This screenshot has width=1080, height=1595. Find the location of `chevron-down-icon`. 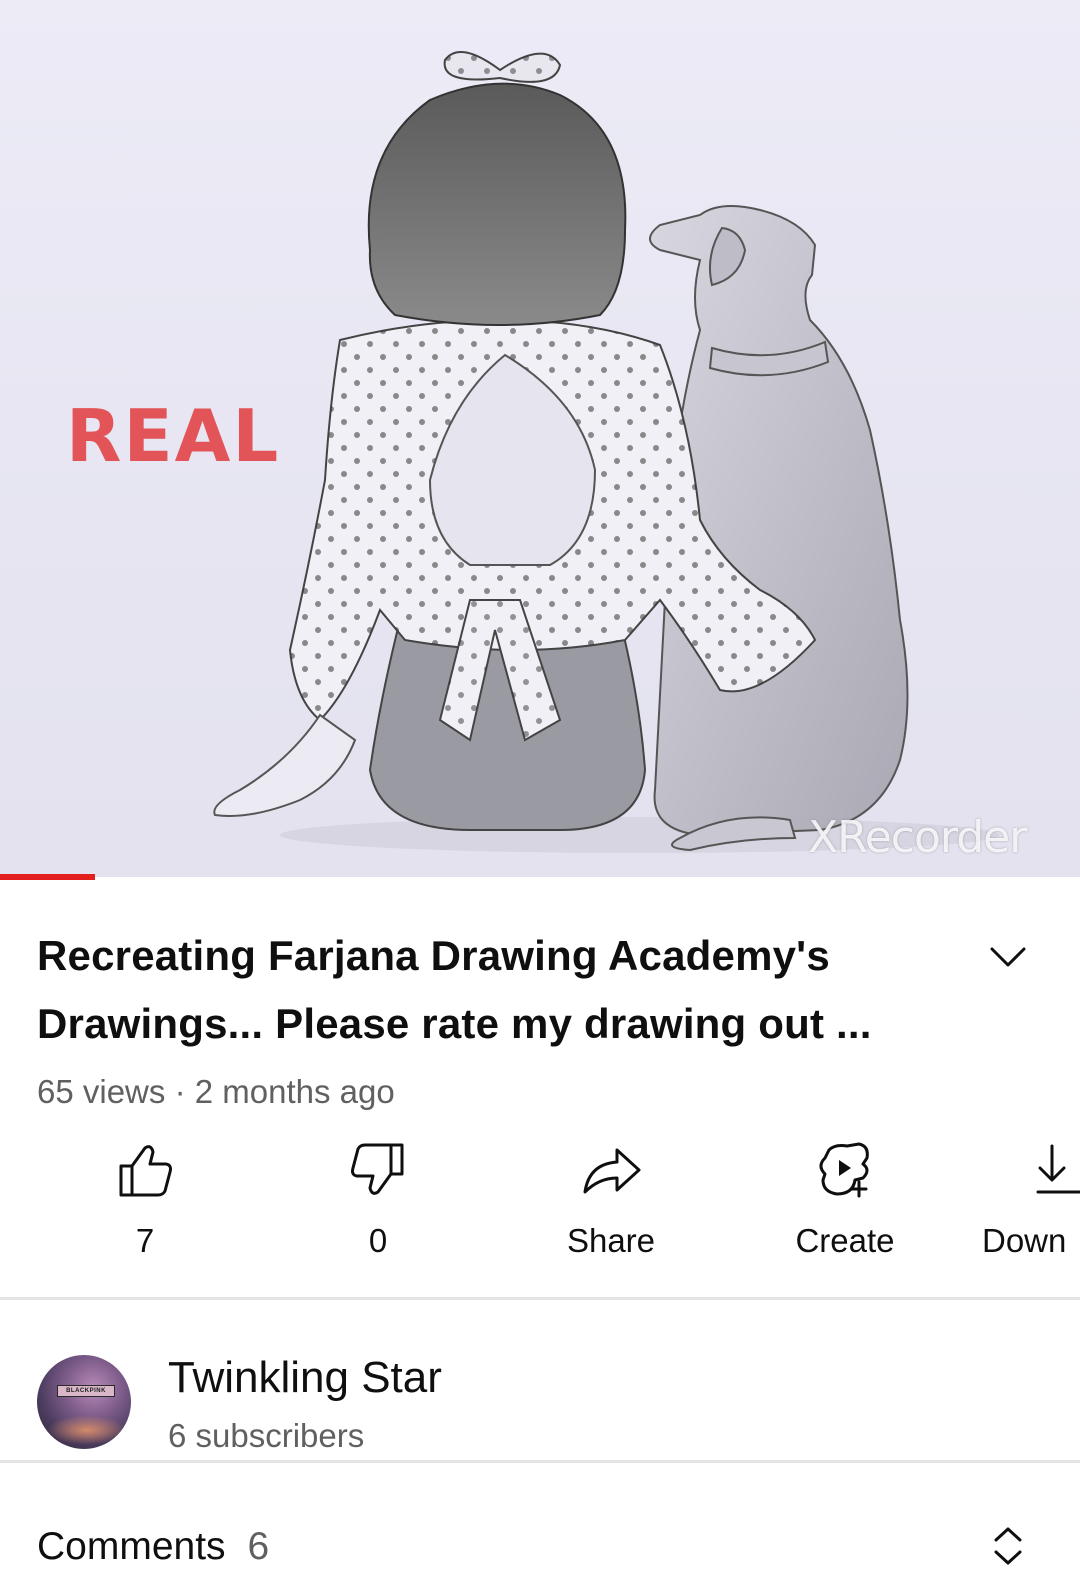

chevron-down-icon is located at coordinates (1008, 957).